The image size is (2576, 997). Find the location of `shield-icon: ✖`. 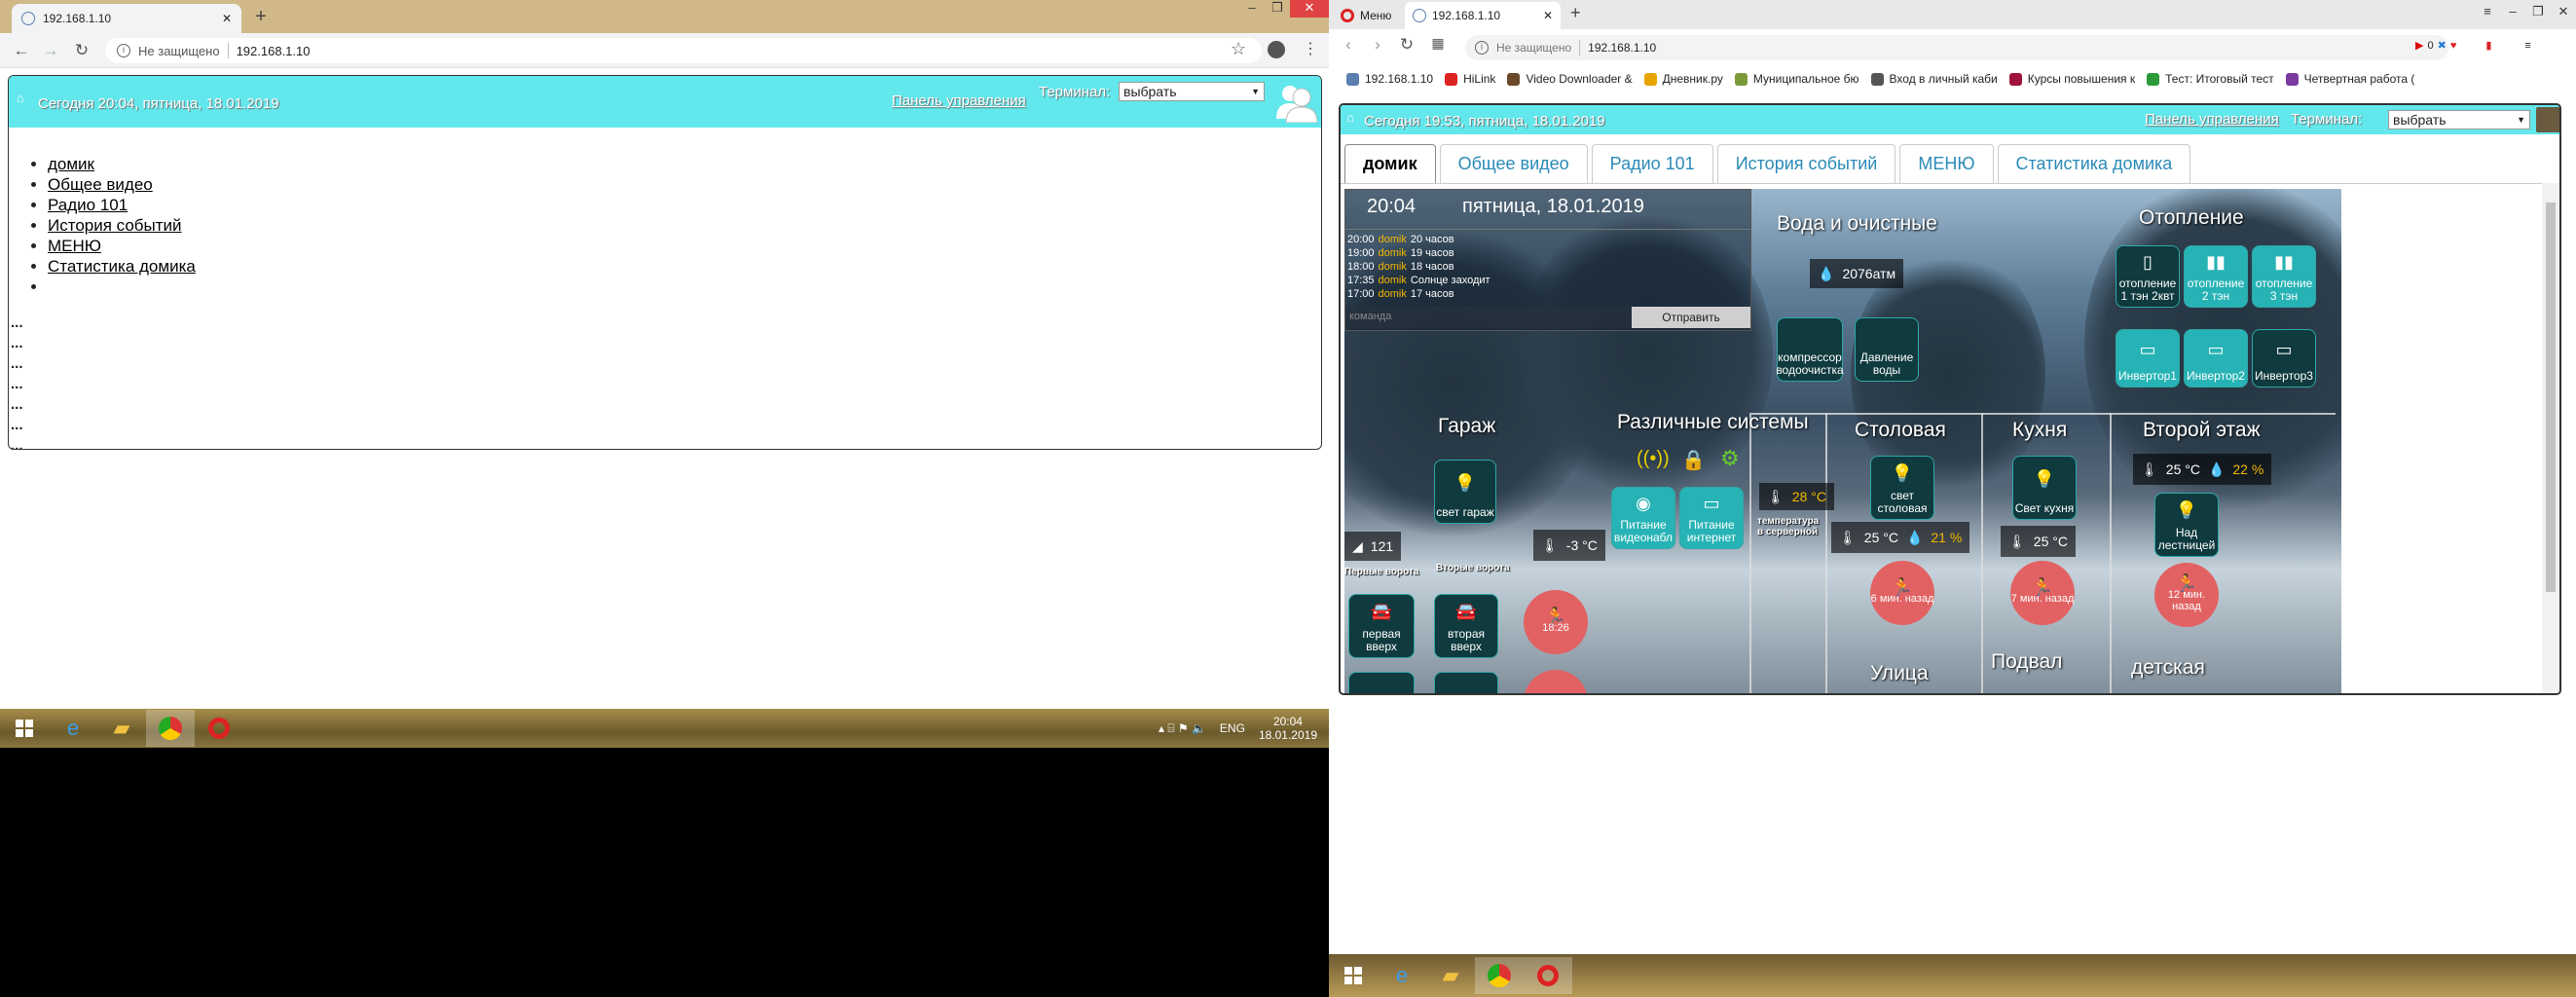

shield-icon: ✖ is located at coordinates (2442, 45).